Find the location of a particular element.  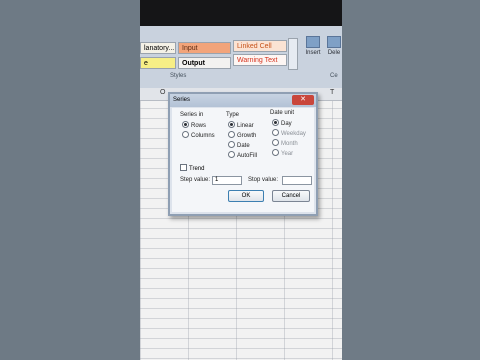

column-header-o: O is located at coordinates (162, 92).